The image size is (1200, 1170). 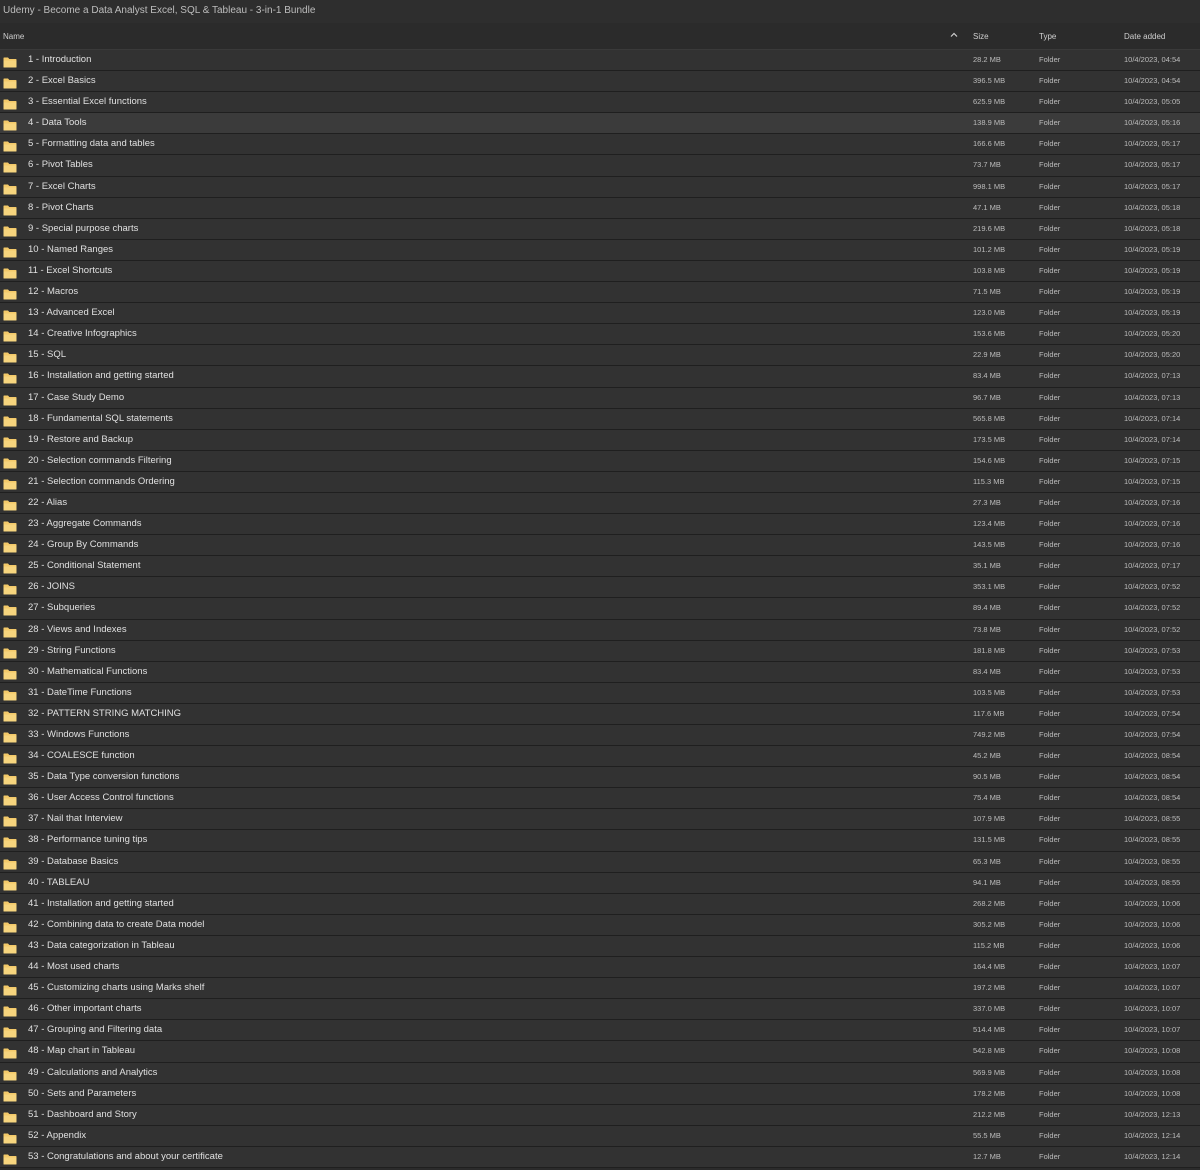 What do you see at coordinates (989, 186) in the screenshot?
I see `file-size: 998.1 MB` at bounding box center [989, 186].